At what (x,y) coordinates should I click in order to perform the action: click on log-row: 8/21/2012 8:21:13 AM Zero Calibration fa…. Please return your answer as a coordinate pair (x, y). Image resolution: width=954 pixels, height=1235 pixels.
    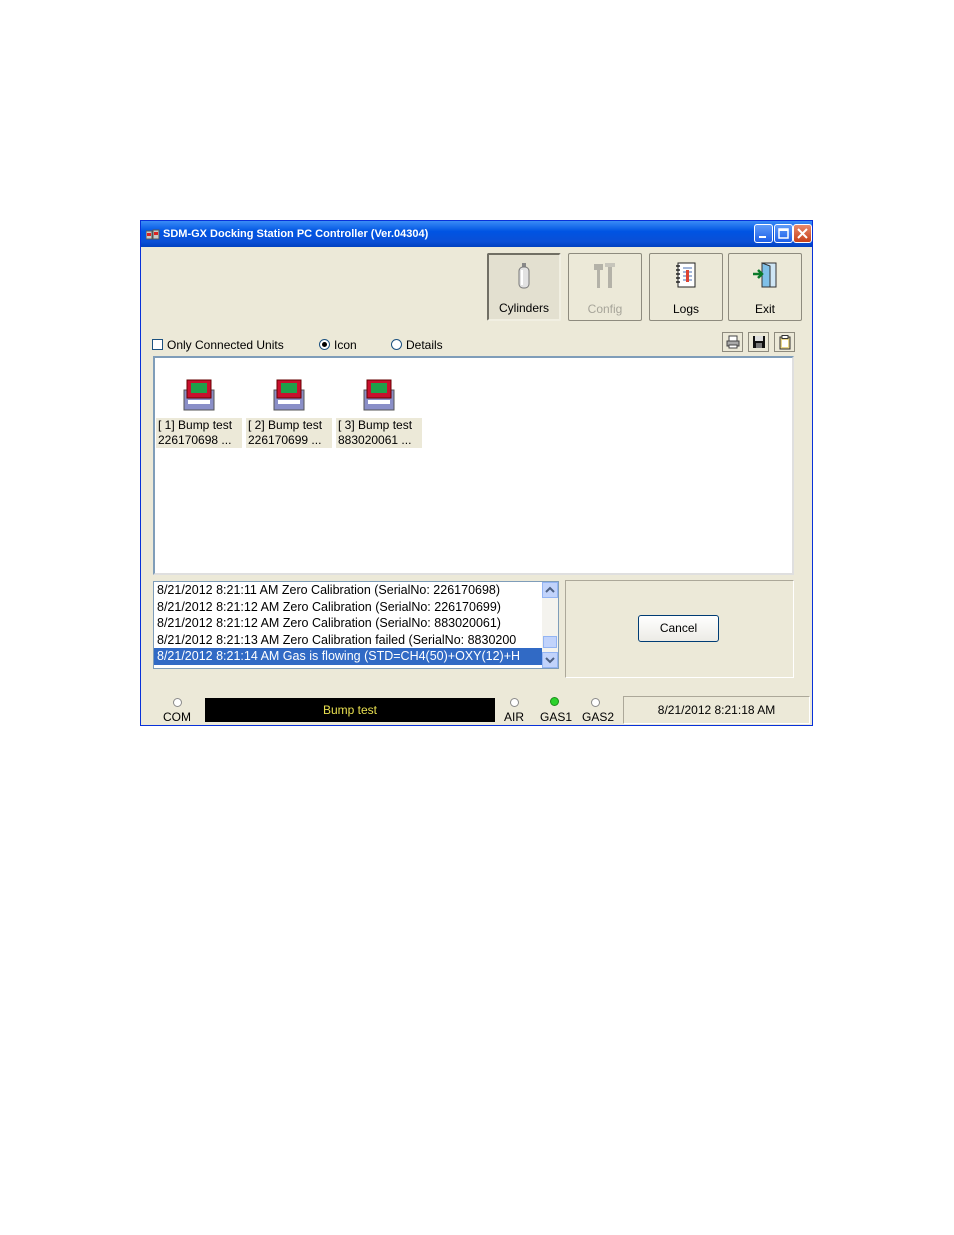
    Looking at the image, I should click on (348, 640).